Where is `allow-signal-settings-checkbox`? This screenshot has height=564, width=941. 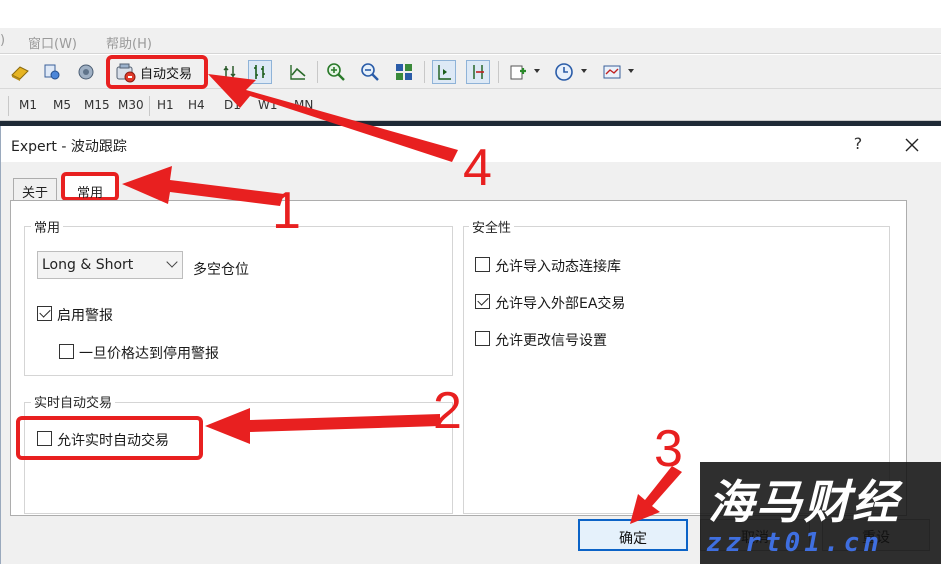
allow-signal-settings-checkbox is located at coordinates (482, 338).